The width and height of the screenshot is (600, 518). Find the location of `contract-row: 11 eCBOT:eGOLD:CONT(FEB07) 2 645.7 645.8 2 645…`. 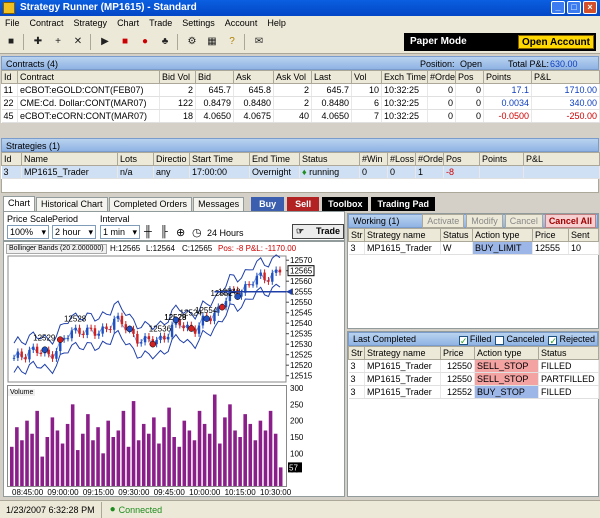

contract-row: 11 eCBOT:eGOLD:CONT(FEB07) 2 645.7 645.8 2 645… is located at coordinates (300, 90).